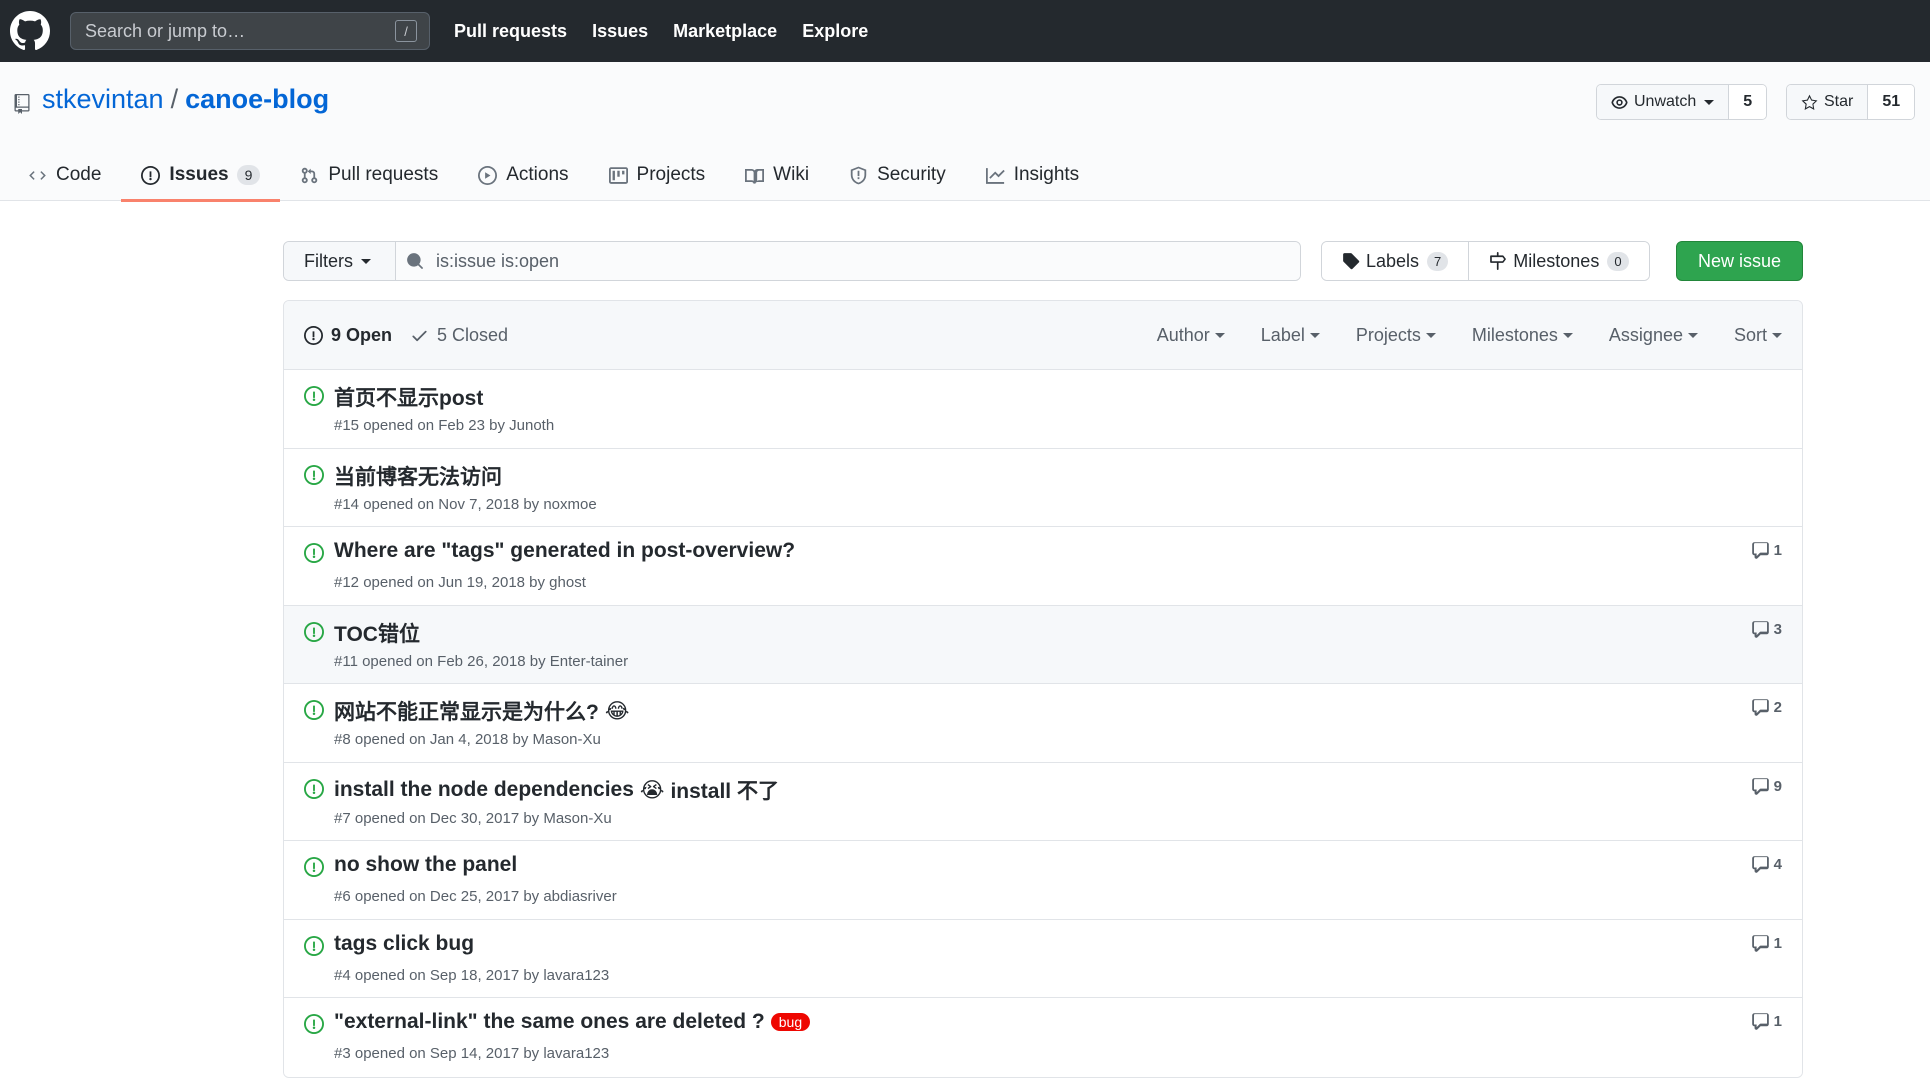 The height and width of the screenshot is (1085, 1930). Describe the element at coordinates (248, 175) in the screenshot. I see `issues-counter: 9` at that location.